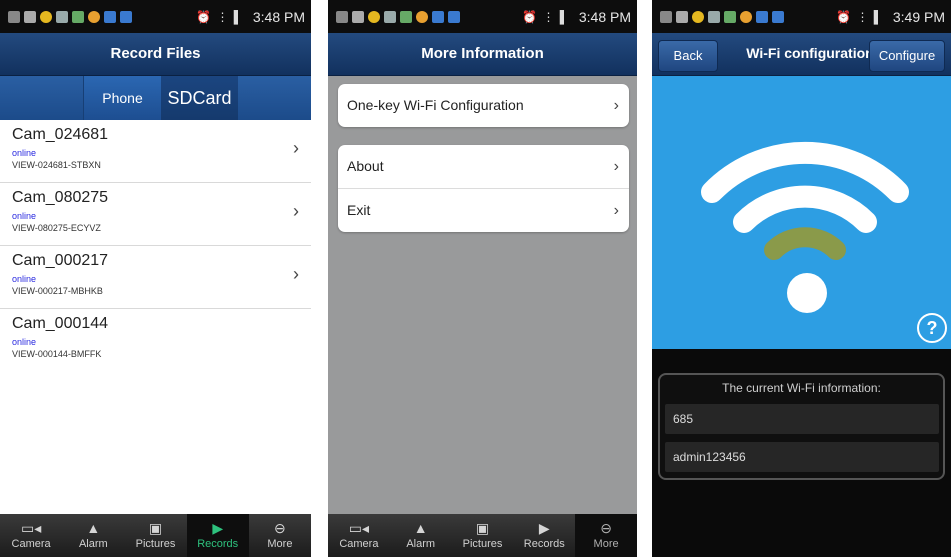  What do you see at coordinates (60, 134) in the screenshot?
I see `camera-name: Cam_024681` at bounding box center [60, 134].